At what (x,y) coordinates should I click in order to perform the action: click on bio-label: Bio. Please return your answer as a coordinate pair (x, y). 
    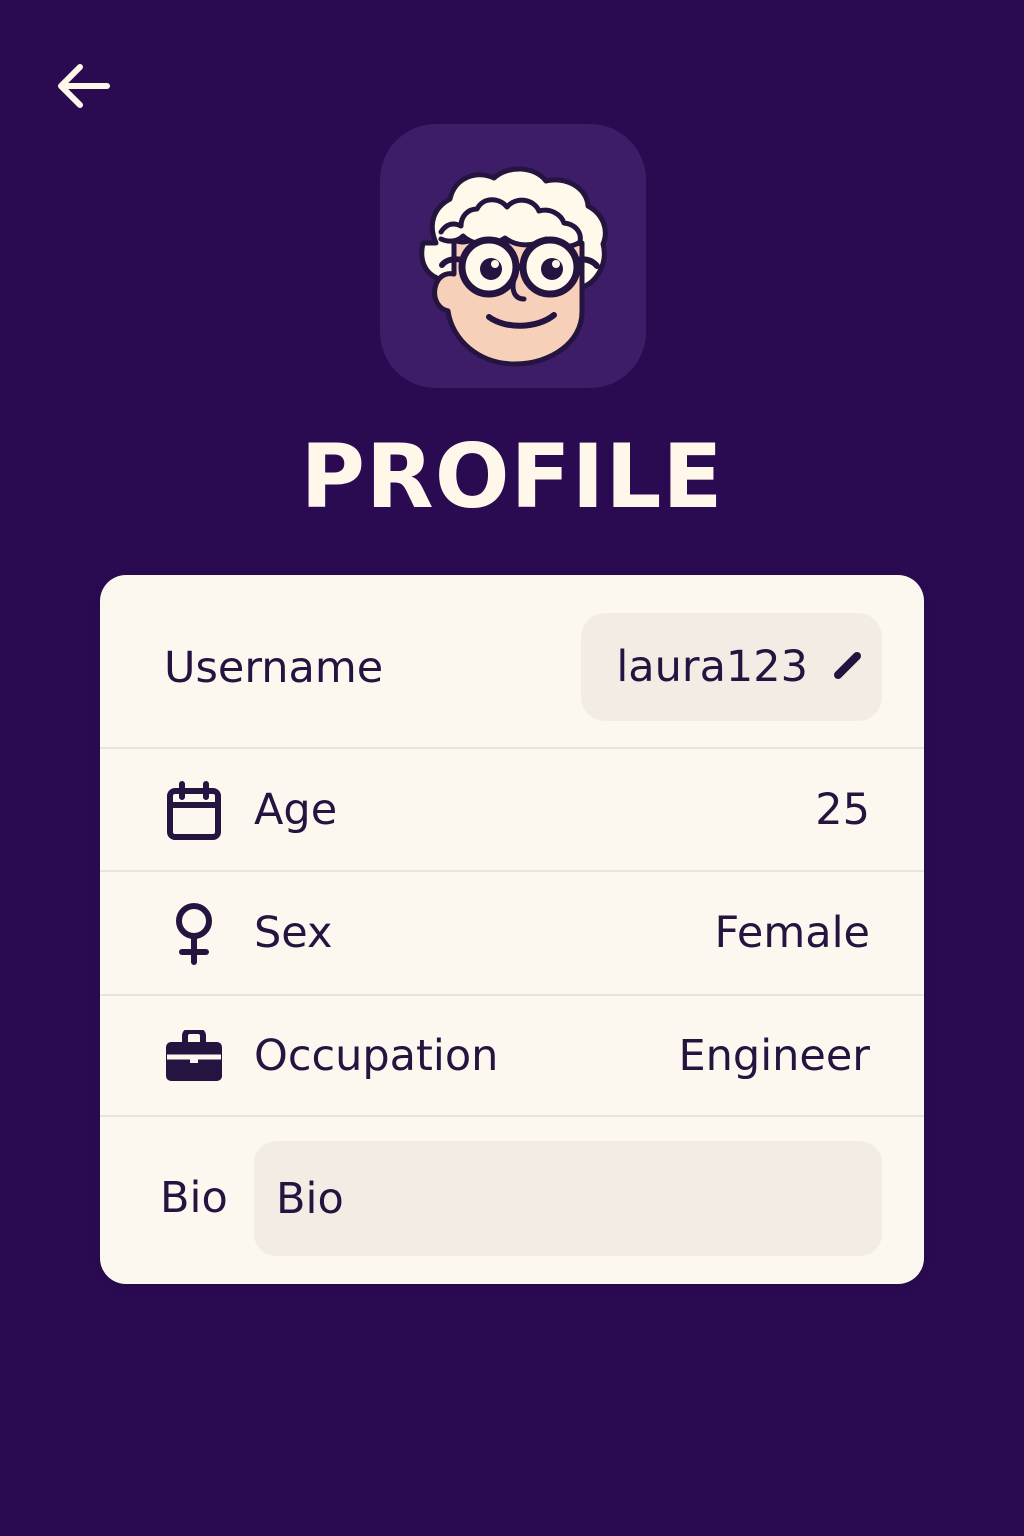
    Looking at the image, I should click on (194, 1198).